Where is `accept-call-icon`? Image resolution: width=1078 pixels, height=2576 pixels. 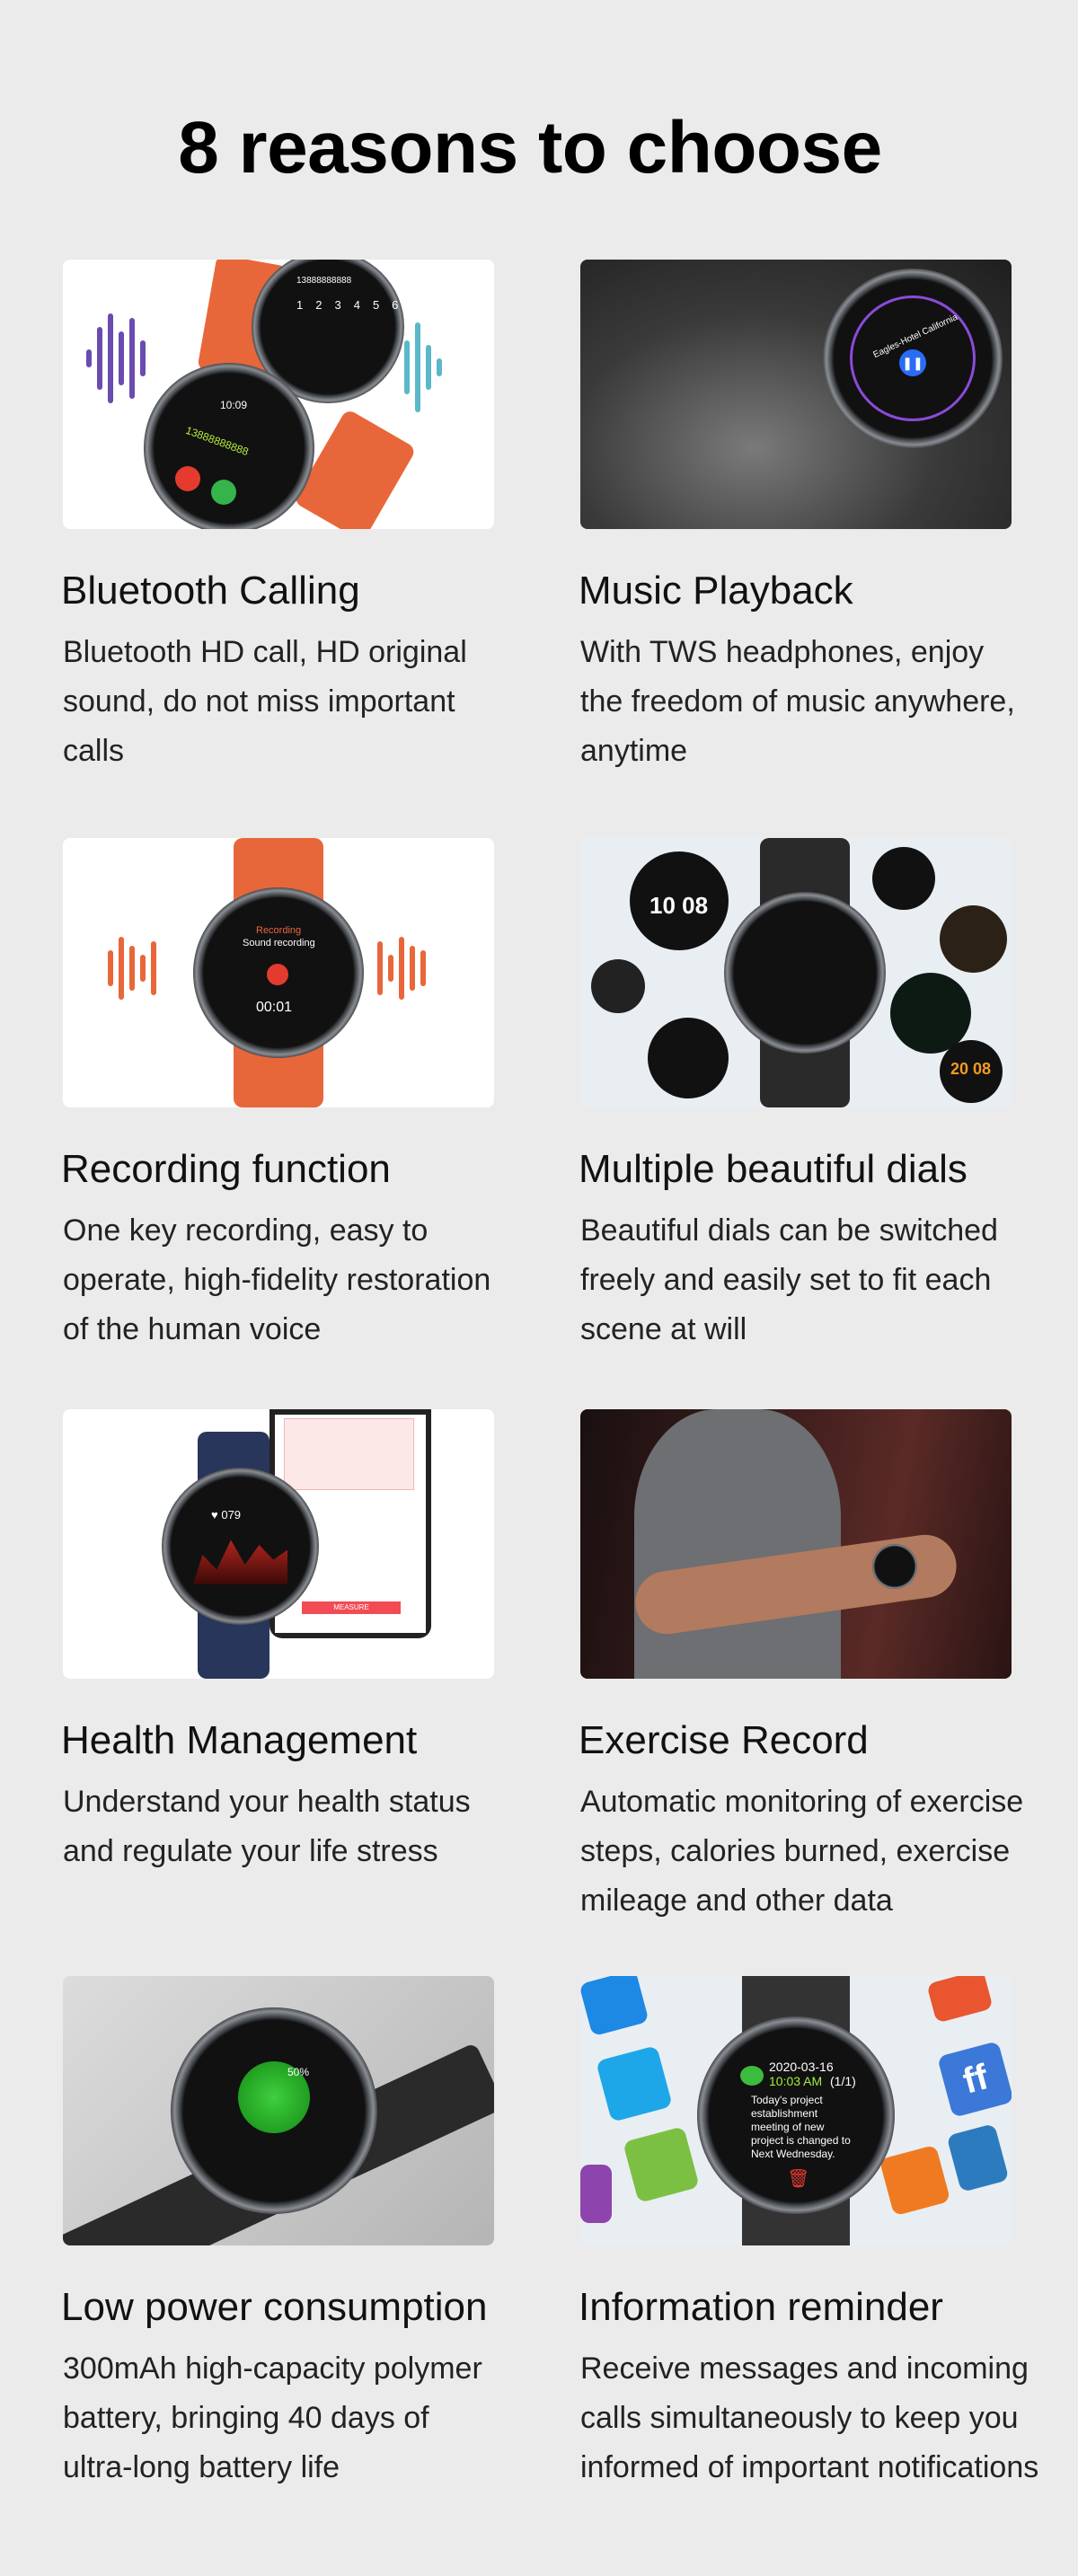
accept-call-icon is located at coordinates (223, 493).